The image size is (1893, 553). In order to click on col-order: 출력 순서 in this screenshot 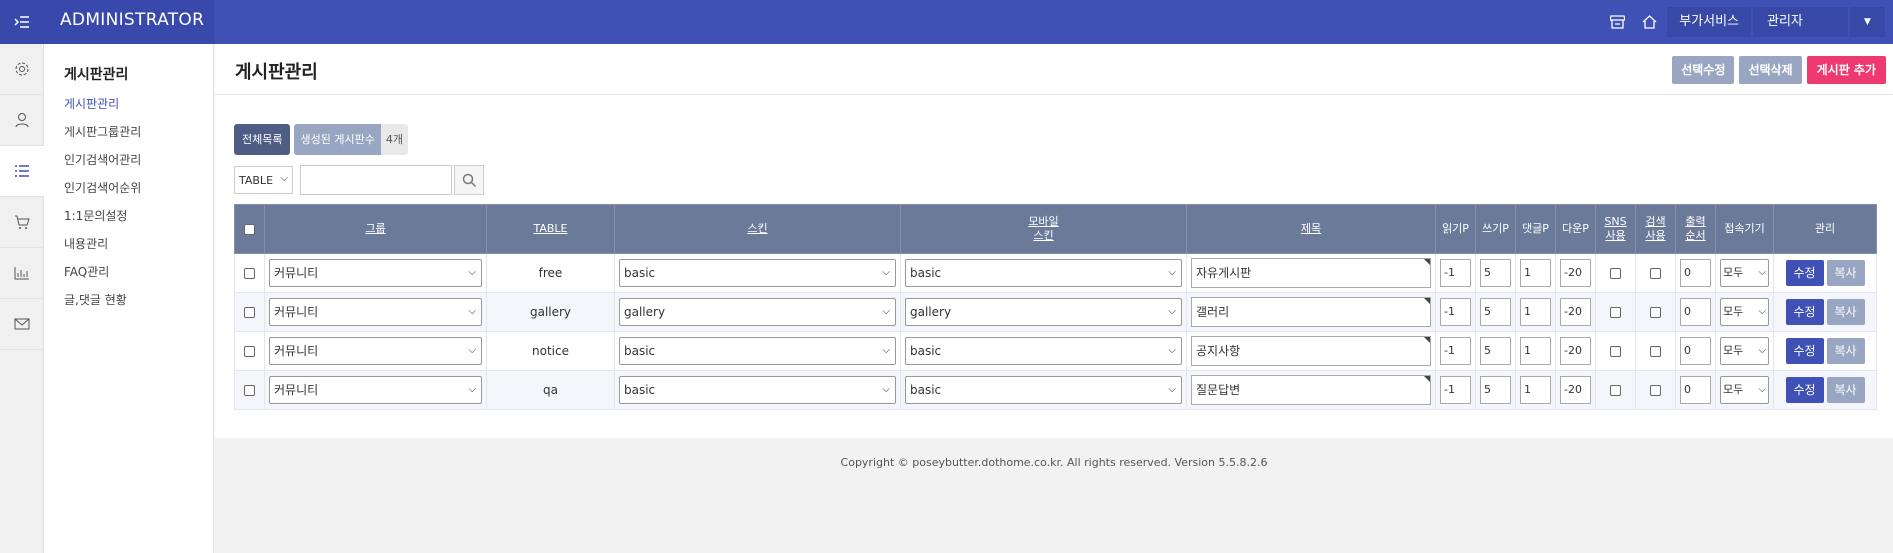, I will do `click(1695, 229)`.